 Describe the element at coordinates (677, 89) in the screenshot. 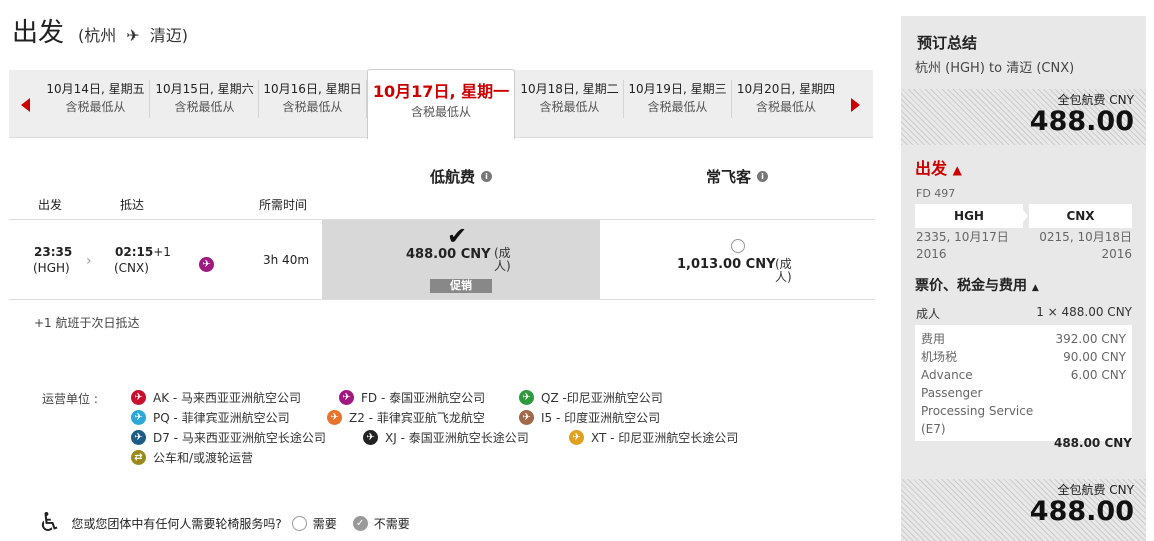

I see `date-label: 10月19日, 星期三` at that location.